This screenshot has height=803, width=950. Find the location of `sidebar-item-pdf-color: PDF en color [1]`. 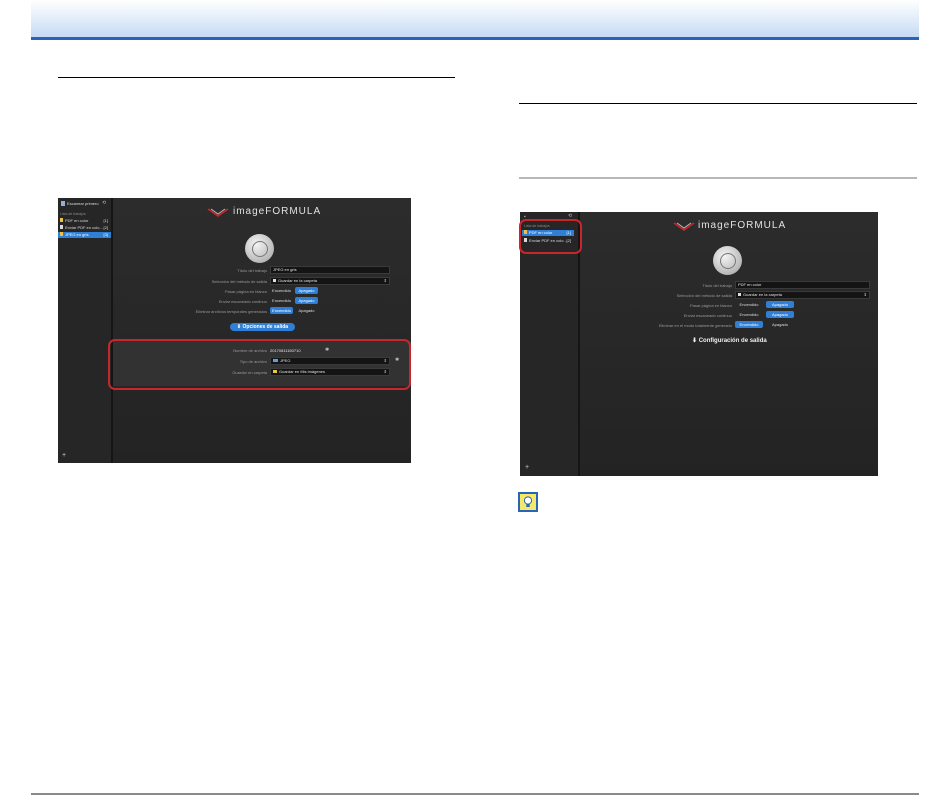

sidebar-item-pdf-color: PDF en color [1] is located at coordinates (84, 220).